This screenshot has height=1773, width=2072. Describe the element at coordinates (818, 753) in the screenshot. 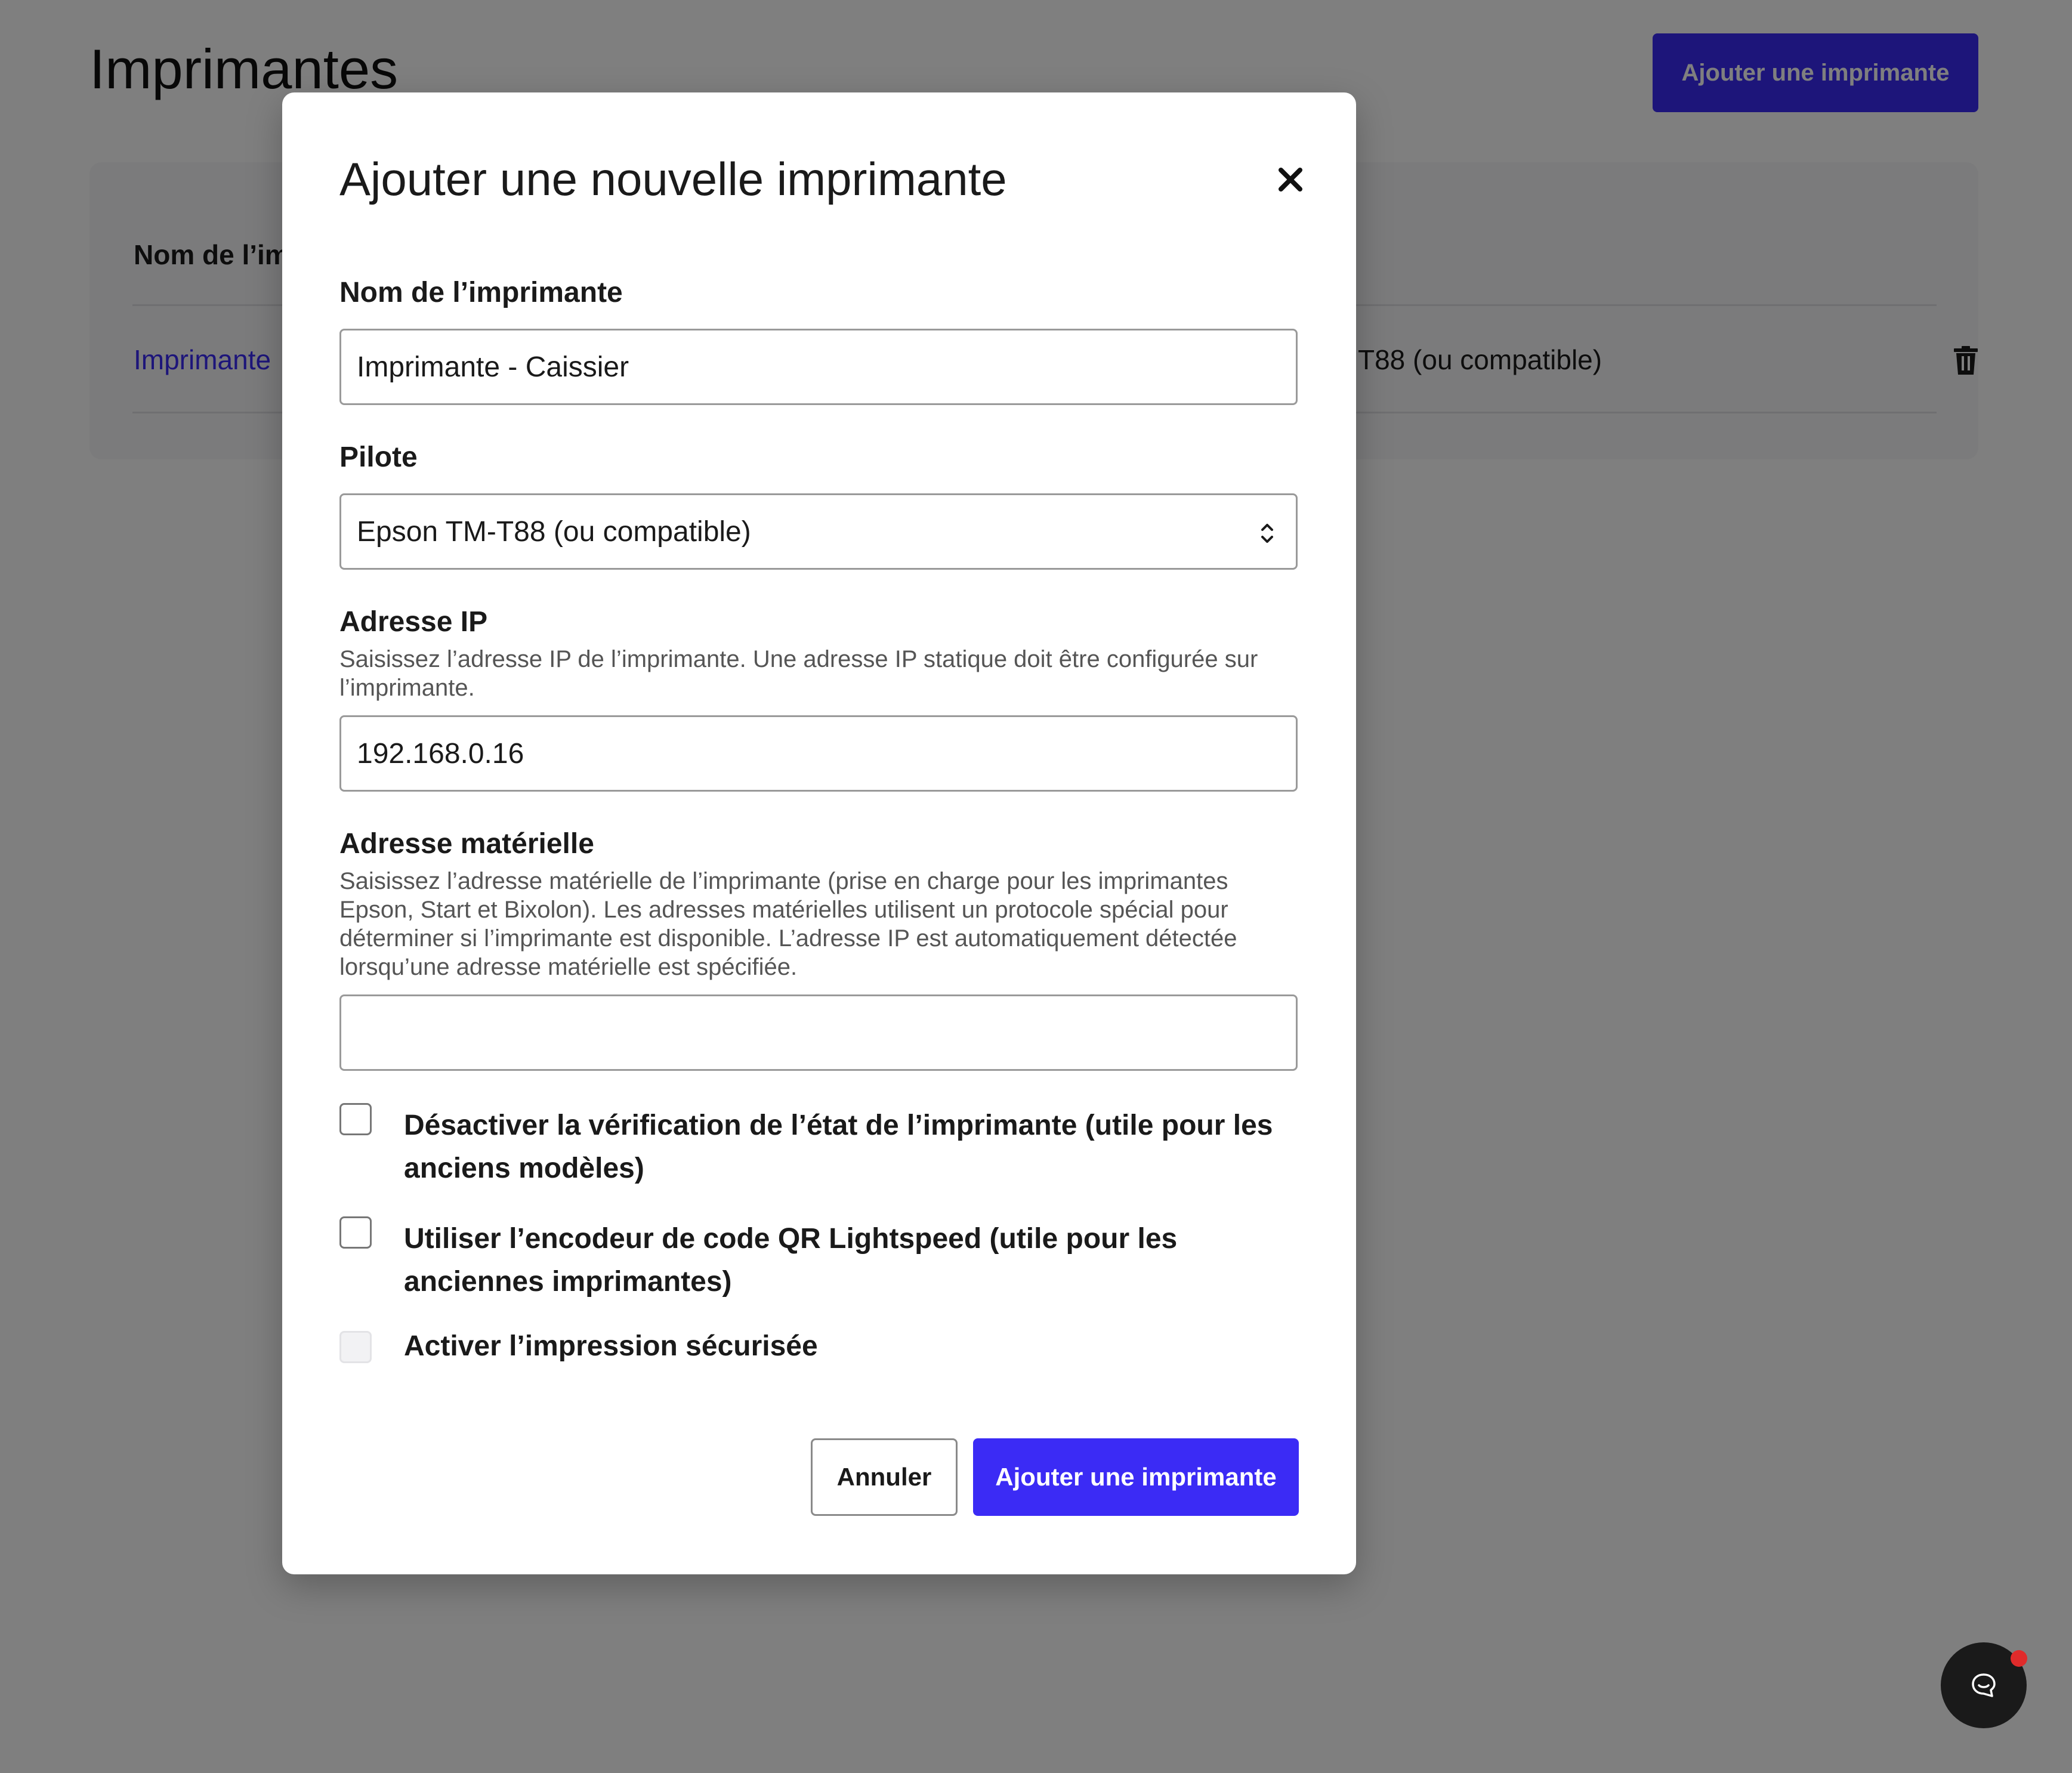

I see `ip-address-input` at that location.